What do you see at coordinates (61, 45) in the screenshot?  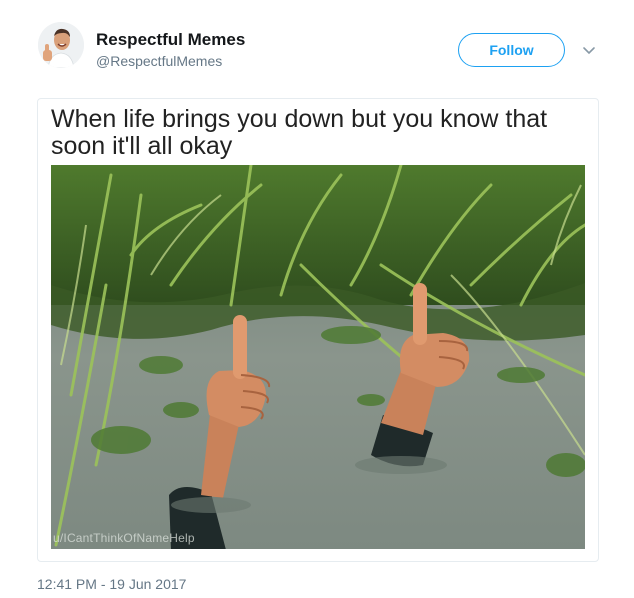 I see `avatar` at bounding box center [61, 45].